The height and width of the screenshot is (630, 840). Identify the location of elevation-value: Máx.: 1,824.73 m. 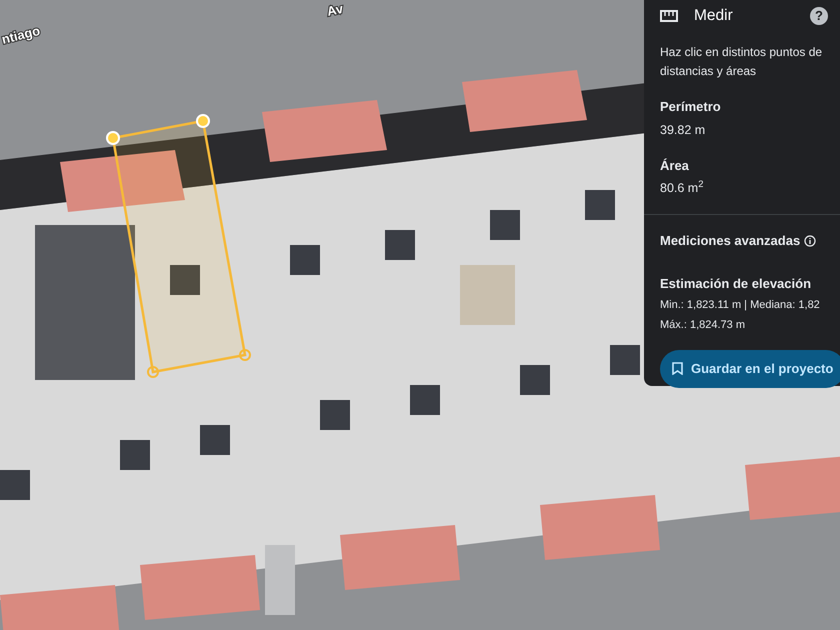
(702, 325).